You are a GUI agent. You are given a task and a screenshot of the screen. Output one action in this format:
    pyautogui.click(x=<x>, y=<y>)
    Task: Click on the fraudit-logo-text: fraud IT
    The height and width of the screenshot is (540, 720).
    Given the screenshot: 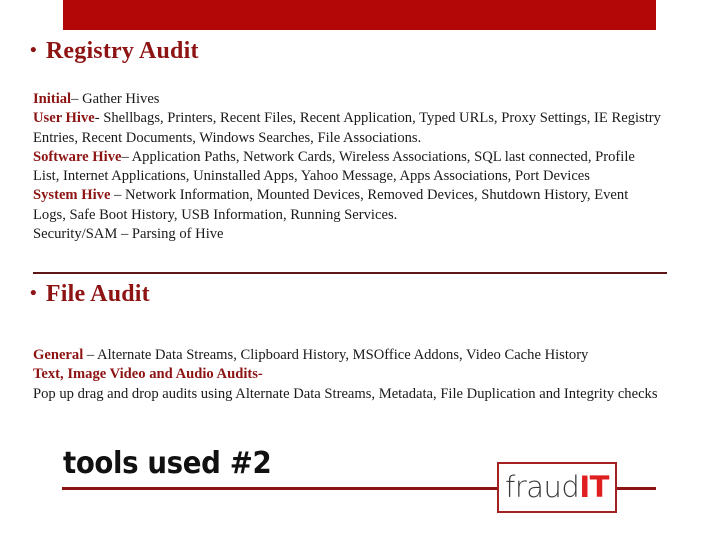 What is the action you would take?
    pyautogui.click(x=557, y=487)
    